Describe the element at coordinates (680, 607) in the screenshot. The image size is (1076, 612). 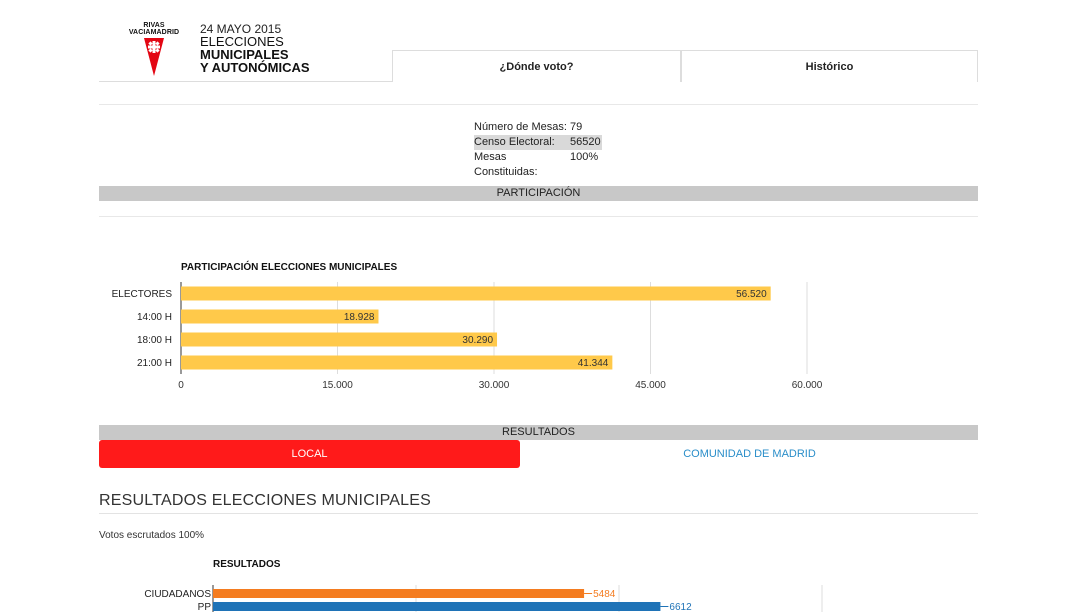
I see `data-label: 6612` at that location.